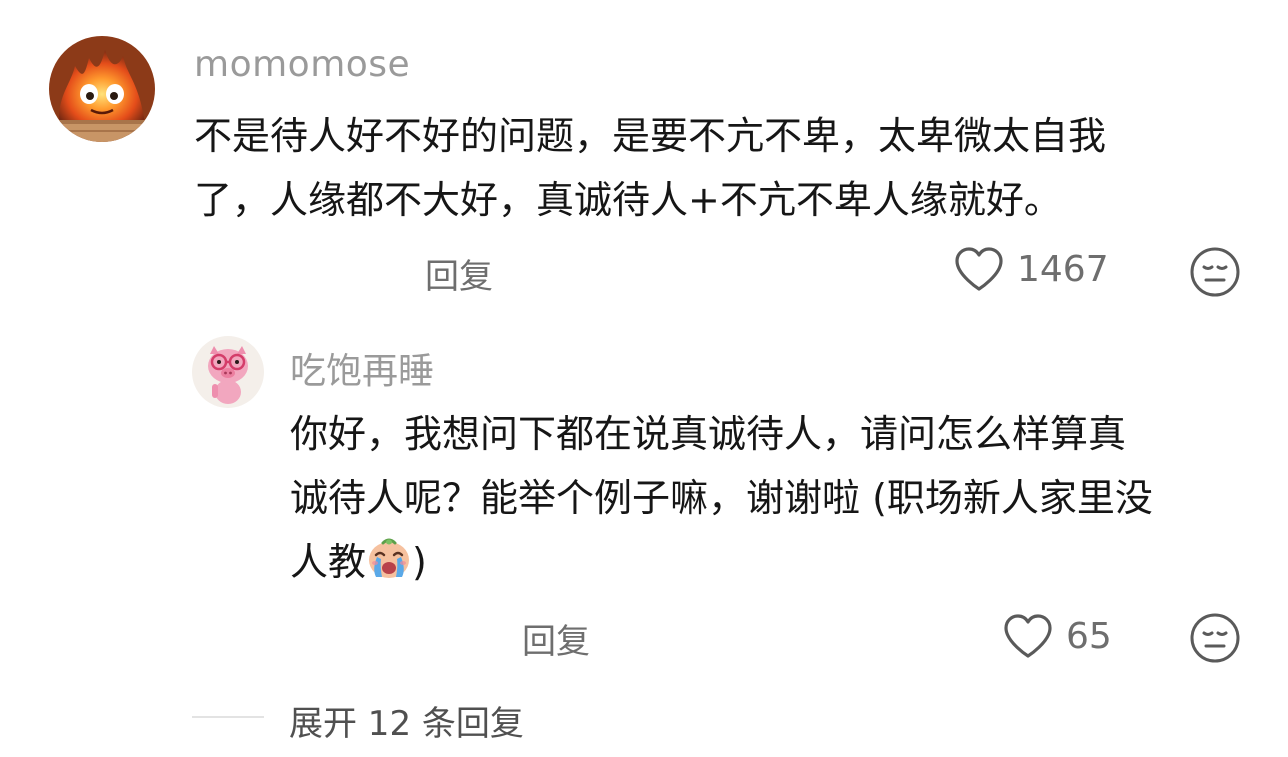 The height and width of the screenshot is (757, 1288). I want to click on comment-like-button: 1467, so click(1031, 269).